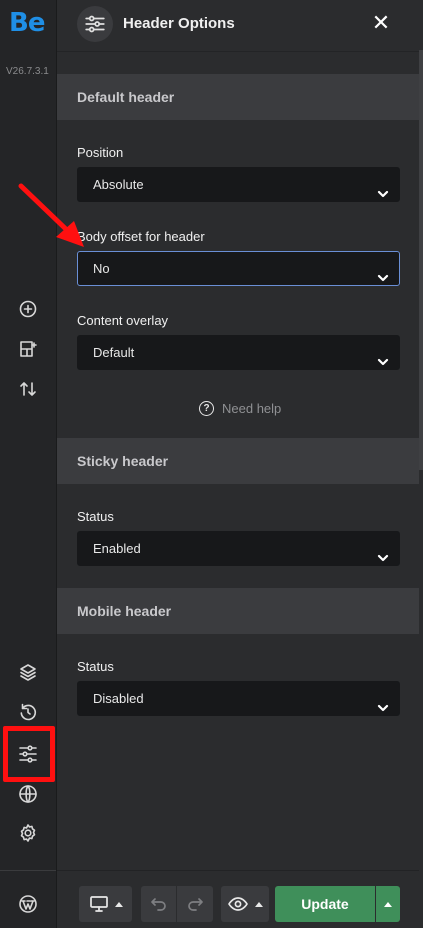 This screenshot has height=928, width=423. What do you see at coordinates (114, 352) in the screenshot?
I see `content-overlay-value: Default` at bounding box center [114, 352].